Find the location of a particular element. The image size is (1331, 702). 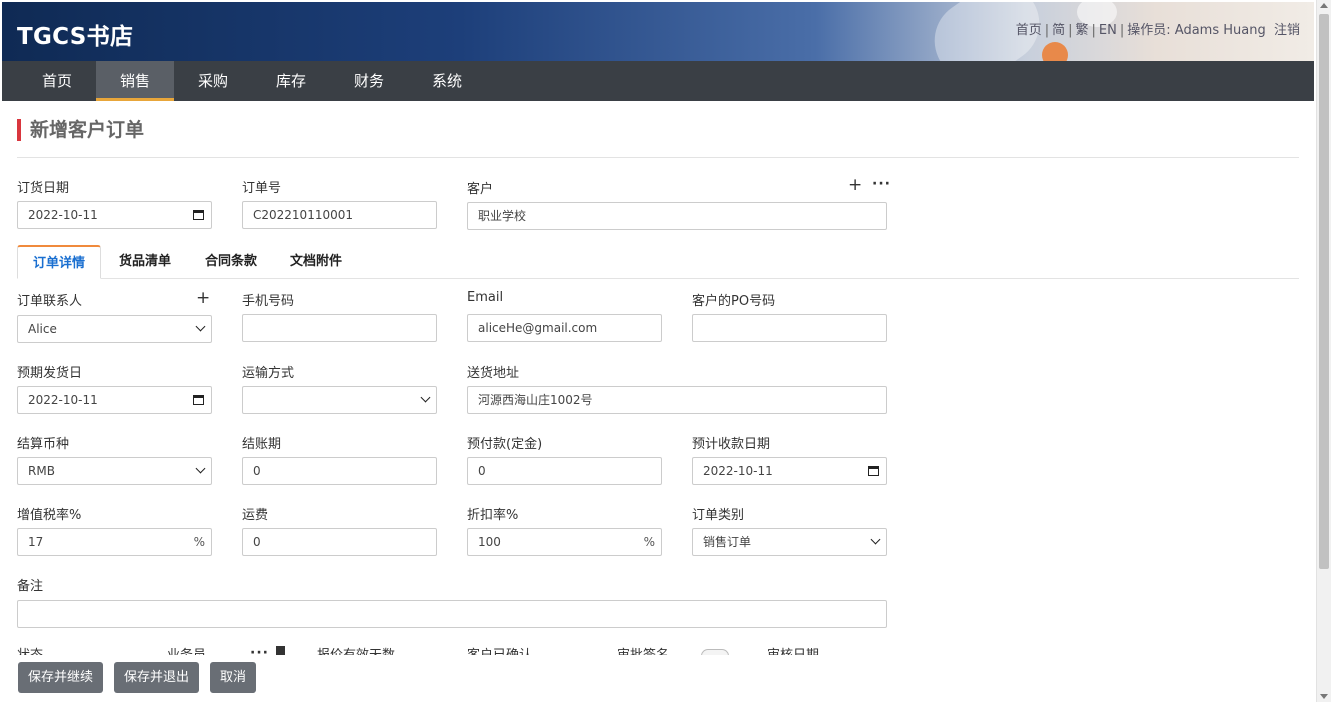

divider is located at coordinates (658, 157).